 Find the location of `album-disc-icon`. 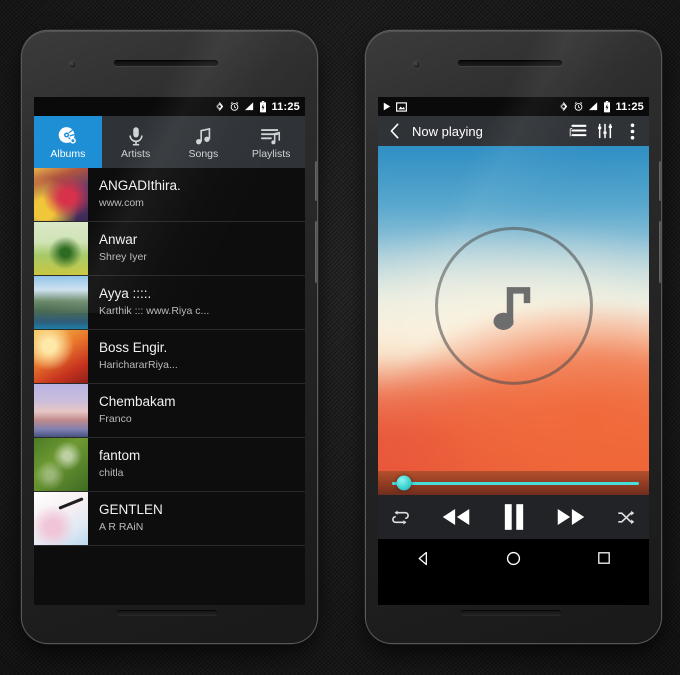

album-disc-icon is located at coordinates (67, 135).